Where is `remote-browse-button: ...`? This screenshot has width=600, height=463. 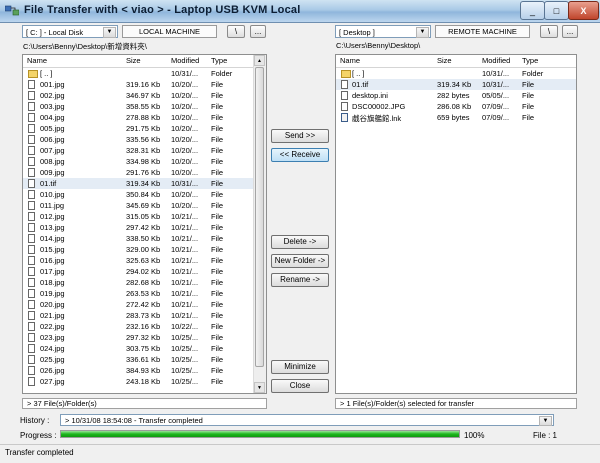
remote-browse-button: ... is located at coordinates (570, 31).